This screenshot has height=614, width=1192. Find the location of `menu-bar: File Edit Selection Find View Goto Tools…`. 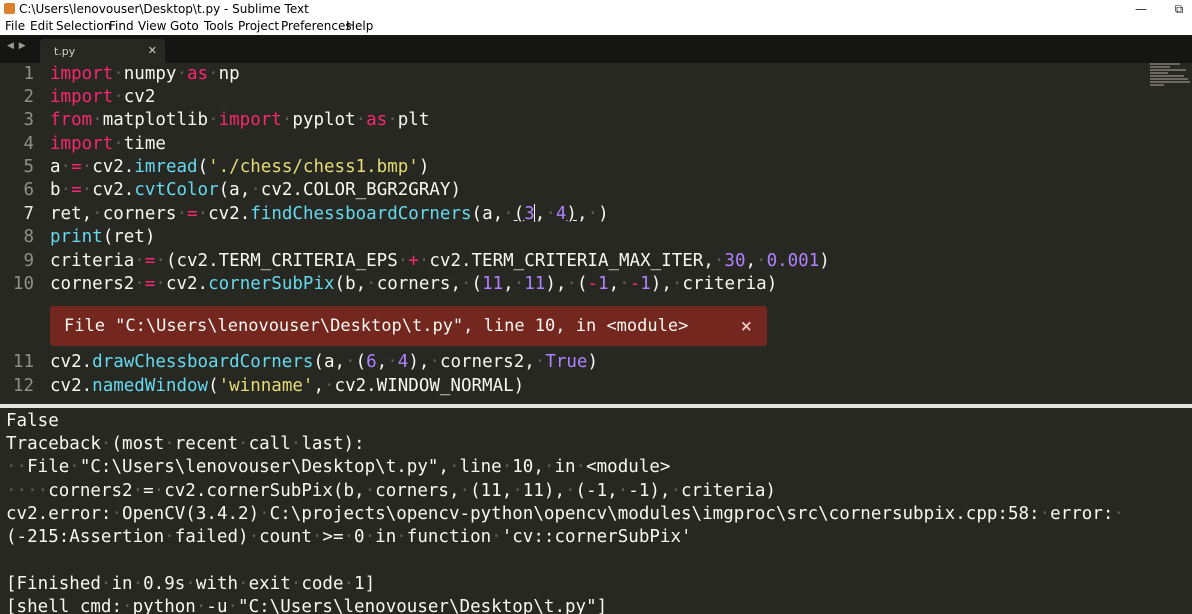

menu-bar: File Edit Selection Find View Goto Tools… is located at coordinates (596, 26).